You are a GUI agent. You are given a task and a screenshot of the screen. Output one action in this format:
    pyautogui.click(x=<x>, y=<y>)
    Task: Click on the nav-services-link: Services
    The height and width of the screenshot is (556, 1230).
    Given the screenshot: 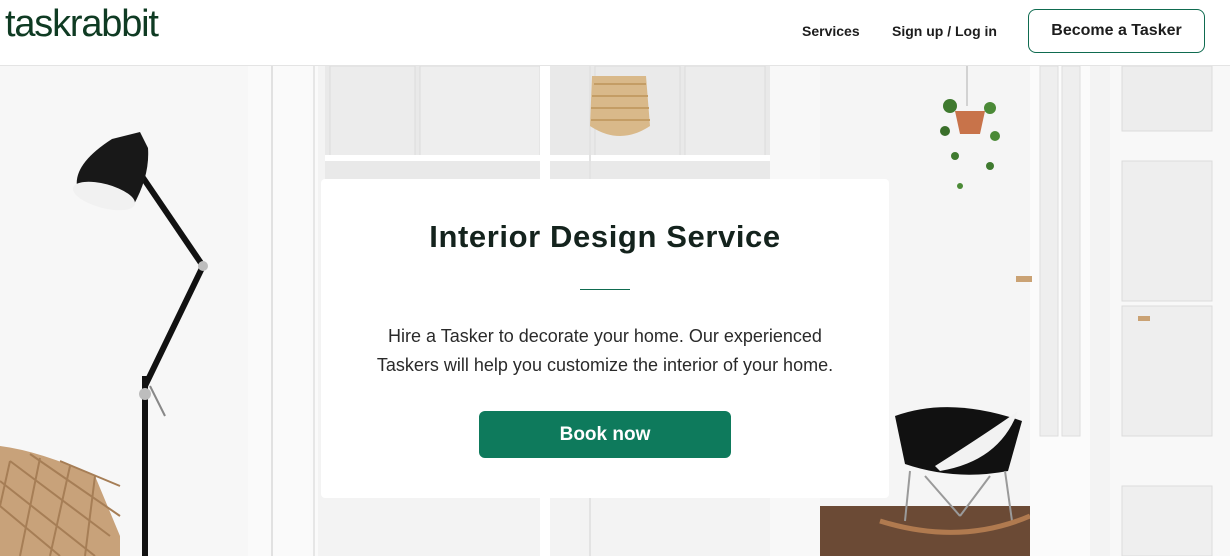 What is the action you would take?
    pyautogui.click(x=831, y=31)
    